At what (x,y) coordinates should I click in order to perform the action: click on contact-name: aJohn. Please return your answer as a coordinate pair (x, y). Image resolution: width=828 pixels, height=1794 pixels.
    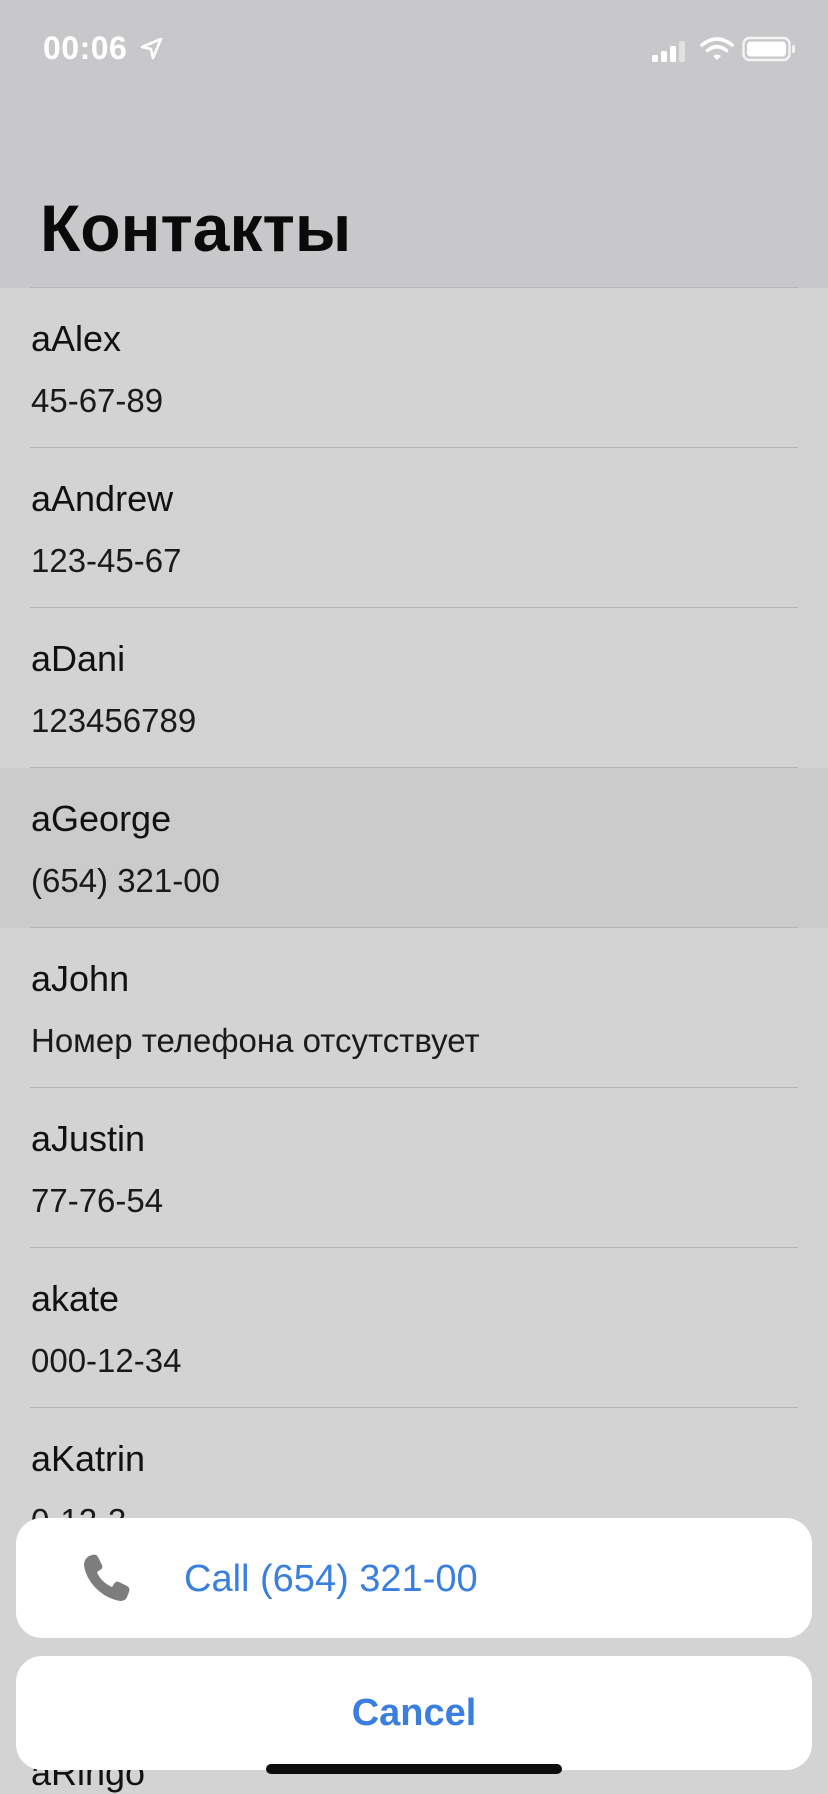
    Looking at the image, I should click on (80, 978).